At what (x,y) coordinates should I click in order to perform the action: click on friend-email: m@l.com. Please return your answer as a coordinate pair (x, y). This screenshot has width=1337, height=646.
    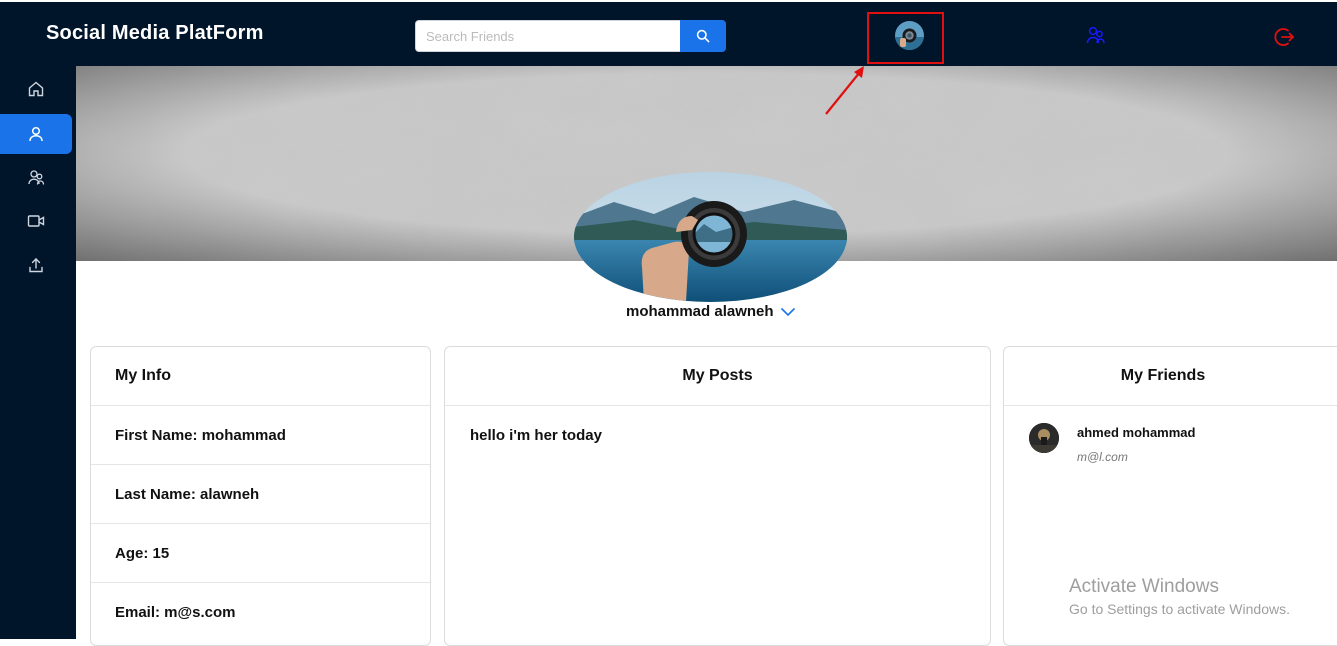
    Looking at the image, I should click on (1102, 457).